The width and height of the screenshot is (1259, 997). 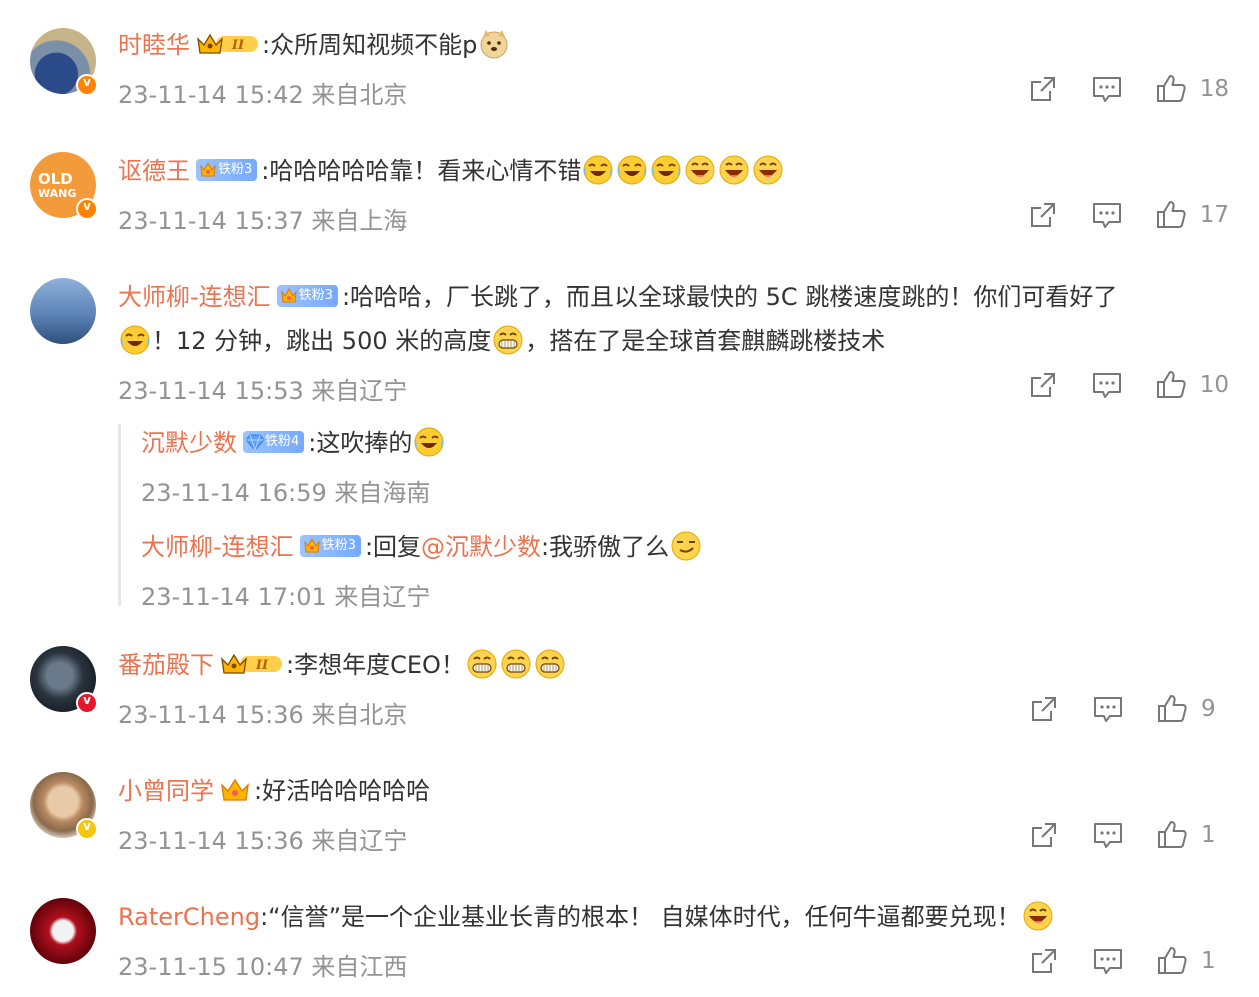 What do you see at coordinates (189, 917) in the screenshot?
I see `username: RaterCheng` at bounding box center [189, 917].